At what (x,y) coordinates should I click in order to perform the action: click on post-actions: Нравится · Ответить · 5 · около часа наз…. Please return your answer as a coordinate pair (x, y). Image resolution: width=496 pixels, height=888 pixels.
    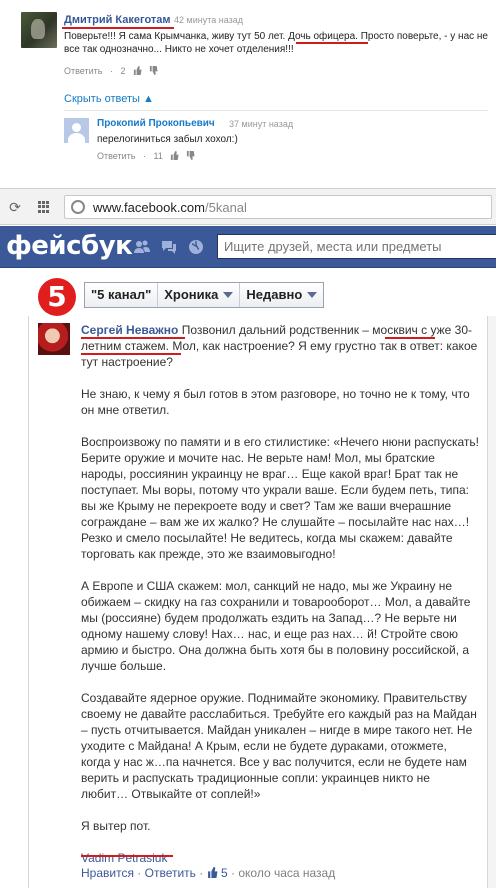
    Looking at the image, I should click on (208, 873).